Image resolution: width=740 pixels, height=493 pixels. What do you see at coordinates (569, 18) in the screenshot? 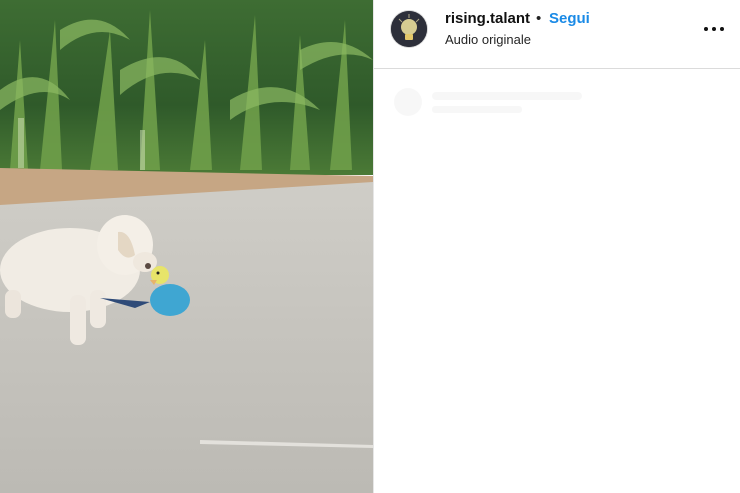
I see `follow-button: Segui` at bounding box center [569, 18].